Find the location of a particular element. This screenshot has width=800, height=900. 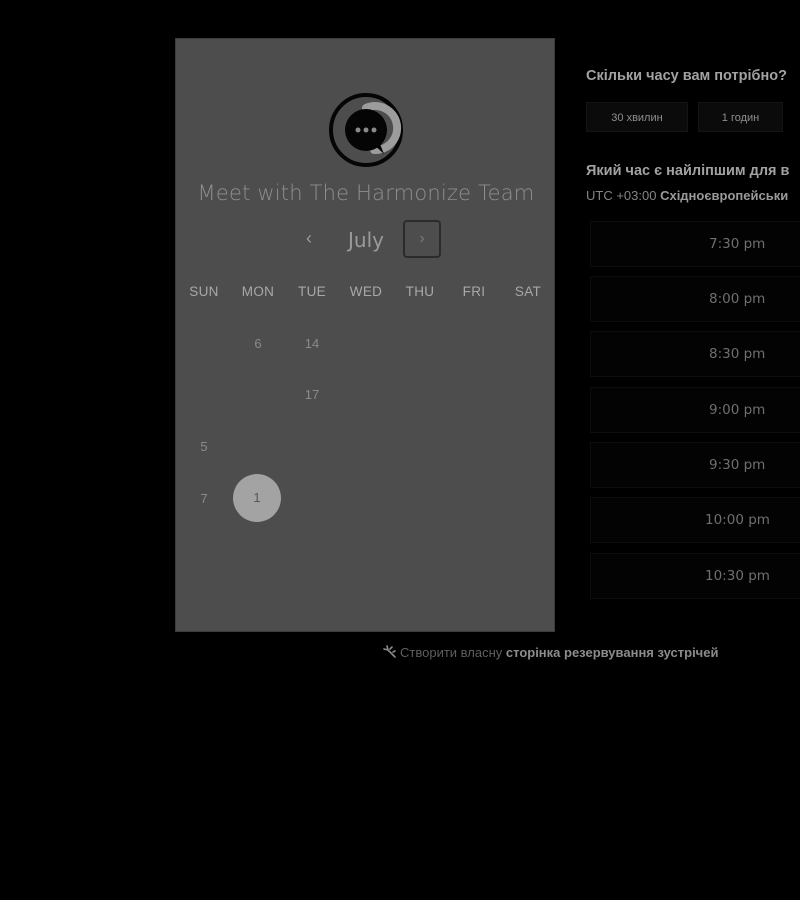

time-slot-label: 10:30 pm is located at coordinates (737, 576).